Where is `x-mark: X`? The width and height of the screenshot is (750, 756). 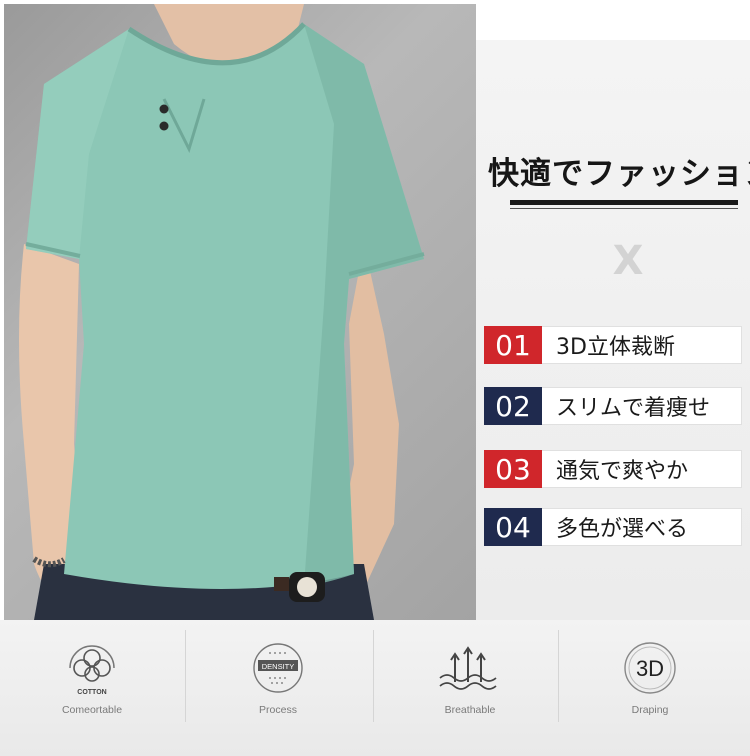 x-mark: X is located at coordinates (628, 261).